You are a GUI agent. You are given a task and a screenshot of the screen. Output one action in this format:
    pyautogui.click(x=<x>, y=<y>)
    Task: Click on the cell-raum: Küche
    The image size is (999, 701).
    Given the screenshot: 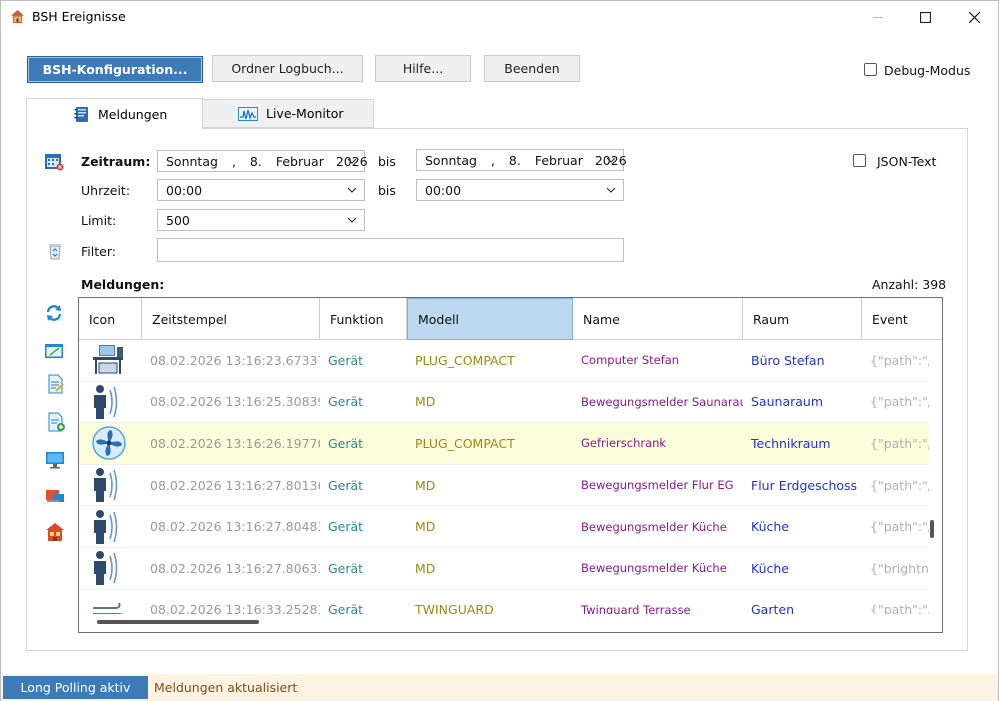 What is the action you would take?
    pyautogui.click(x=770, y=568)
    